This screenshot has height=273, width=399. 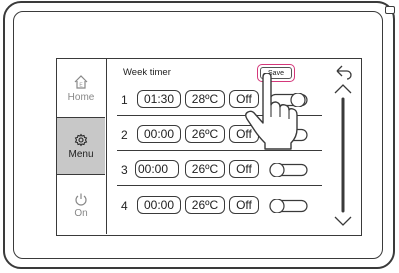 I want to click on nav-label-on: On, so click(x=81, y=213).